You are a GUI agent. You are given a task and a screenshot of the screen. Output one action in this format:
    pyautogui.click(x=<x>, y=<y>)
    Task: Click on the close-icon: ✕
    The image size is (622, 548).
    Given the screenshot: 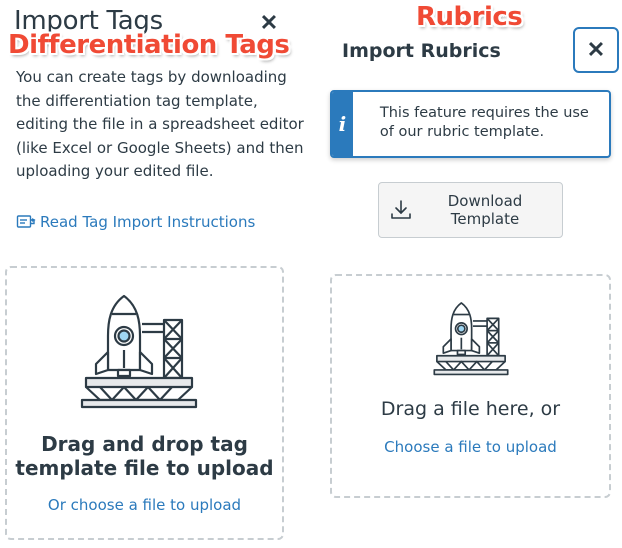 What is the action you would take?
    pyautogui.click(x=596, y=49)
    